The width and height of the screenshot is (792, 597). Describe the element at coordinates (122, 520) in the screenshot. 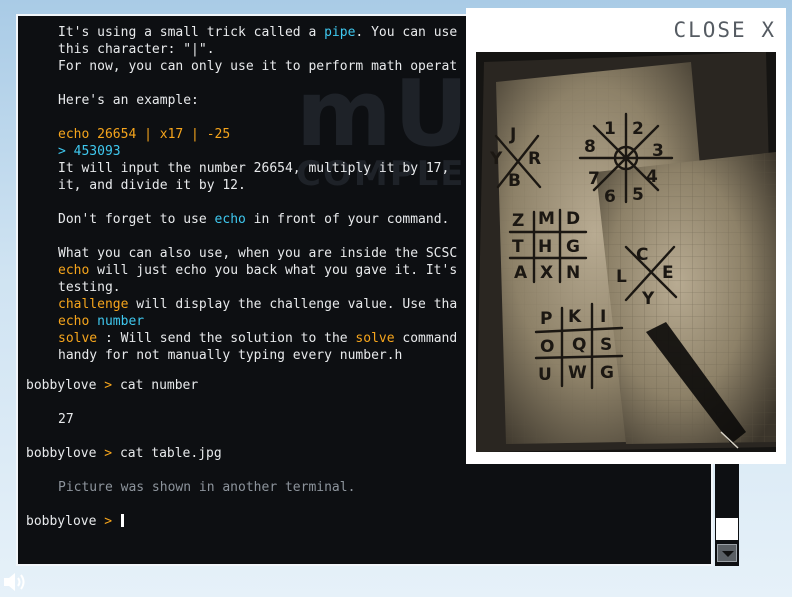

I see `text-cursor` at that location.